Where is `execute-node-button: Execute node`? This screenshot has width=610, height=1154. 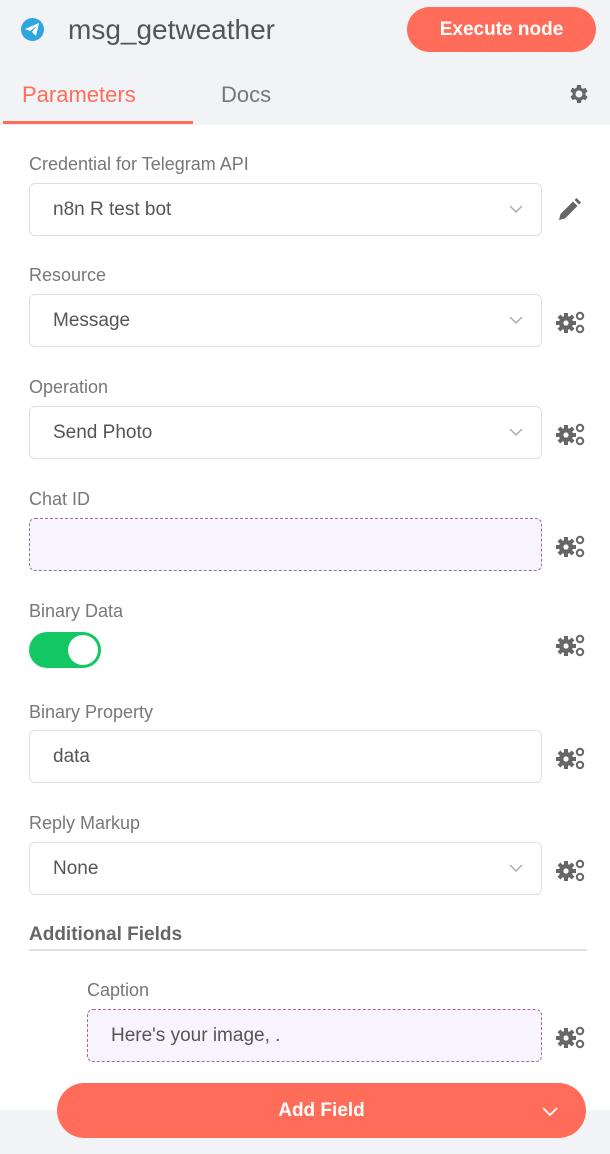
execute-node-button: Execute node is located at coordinates (501, 29).